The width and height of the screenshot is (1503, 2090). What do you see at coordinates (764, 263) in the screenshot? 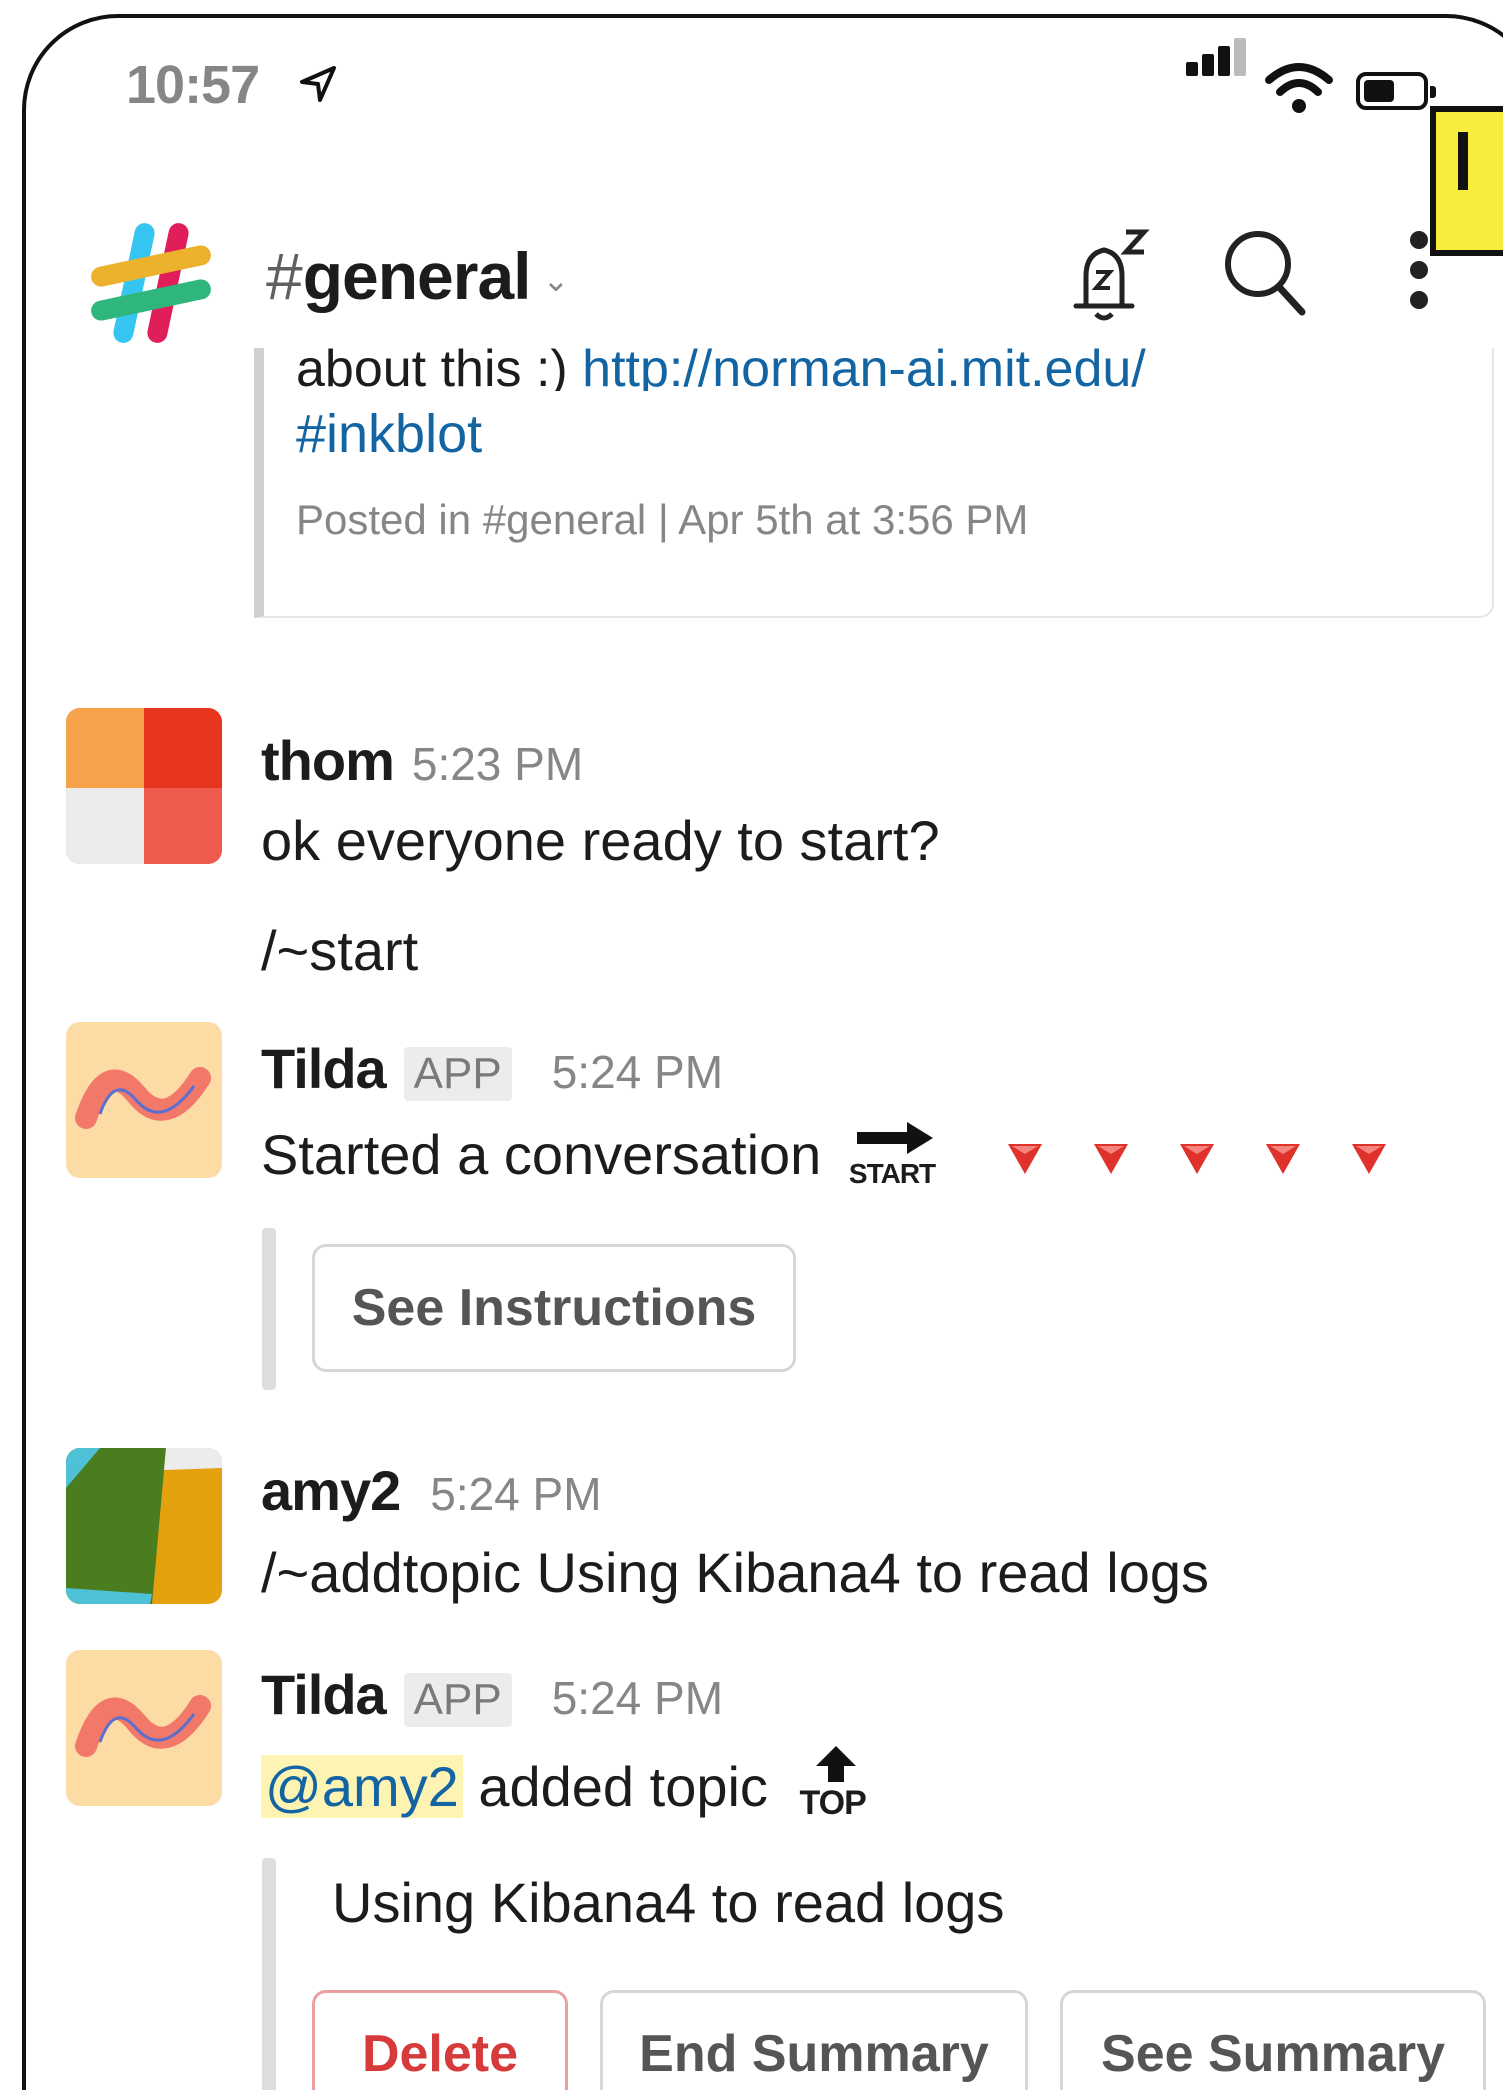
I see `channel-header: #general ⌄` at bounding box center [764, 263].